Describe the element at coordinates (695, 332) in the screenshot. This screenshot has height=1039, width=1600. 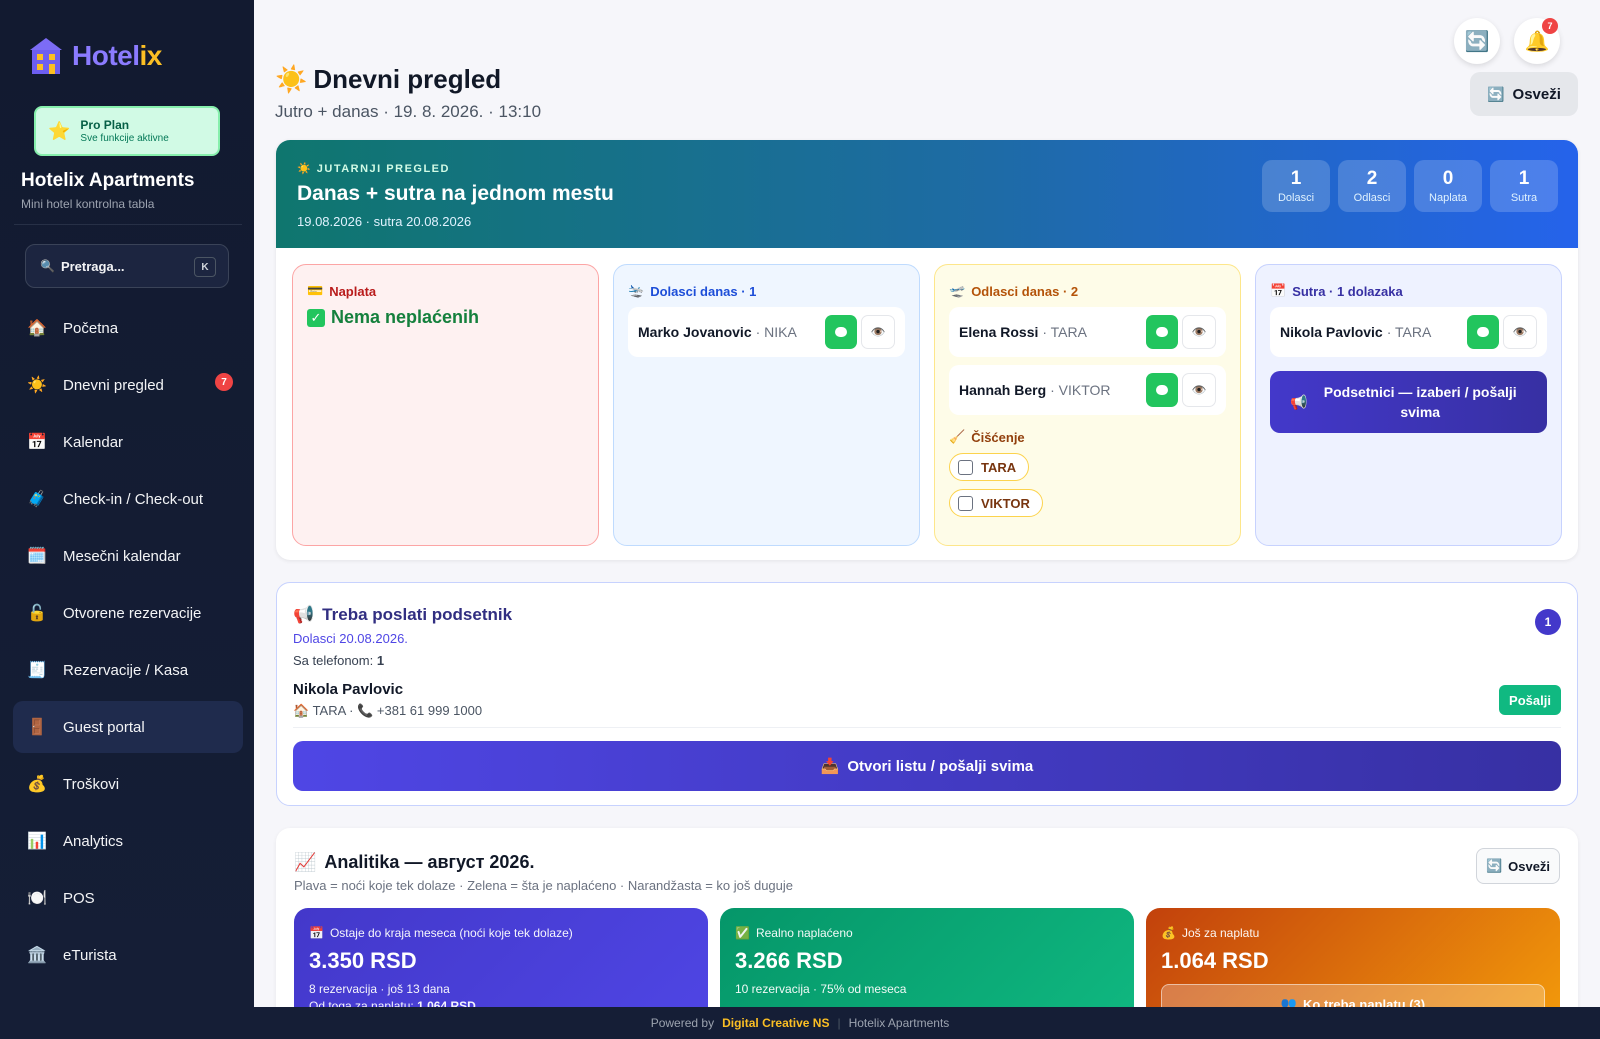
I see `guest-name: Marko Jovanovic` at that location.